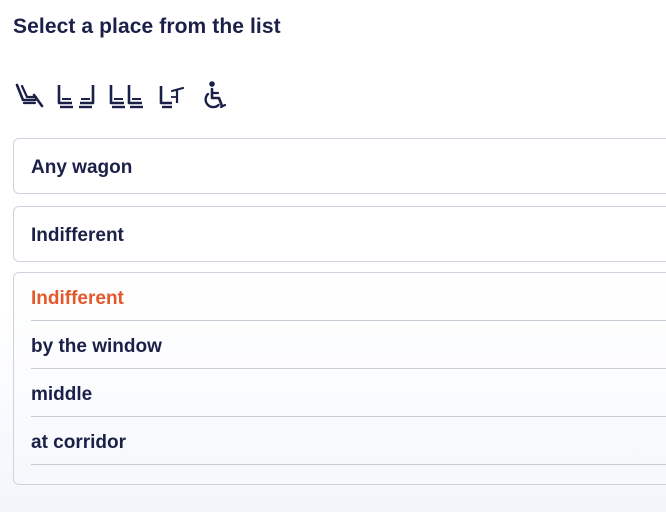 The width and height of the screenshot is (666, 512). What do you see at coordinates (77, 298) in the screenshot?
I see `option-label: Indifferent` at bounding box center [77, 298].